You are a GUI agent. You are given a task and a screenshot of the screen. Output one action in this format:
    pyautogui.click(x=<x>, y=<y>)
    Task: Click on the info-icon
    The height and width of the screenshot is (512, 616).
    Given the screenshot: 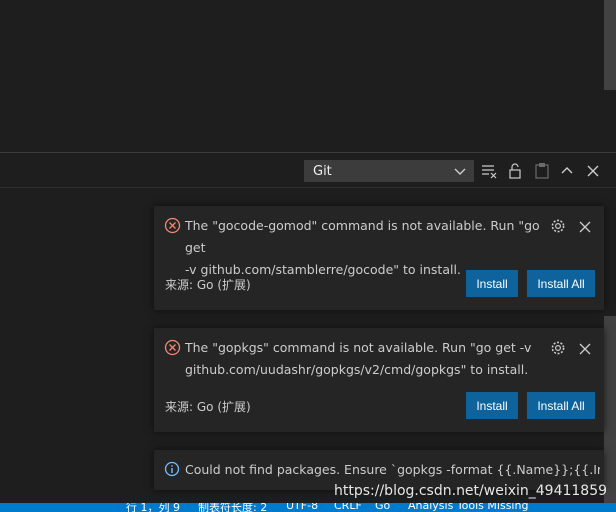 What is the action you would take?
    pyautogui.click(x=172, y=469)
    